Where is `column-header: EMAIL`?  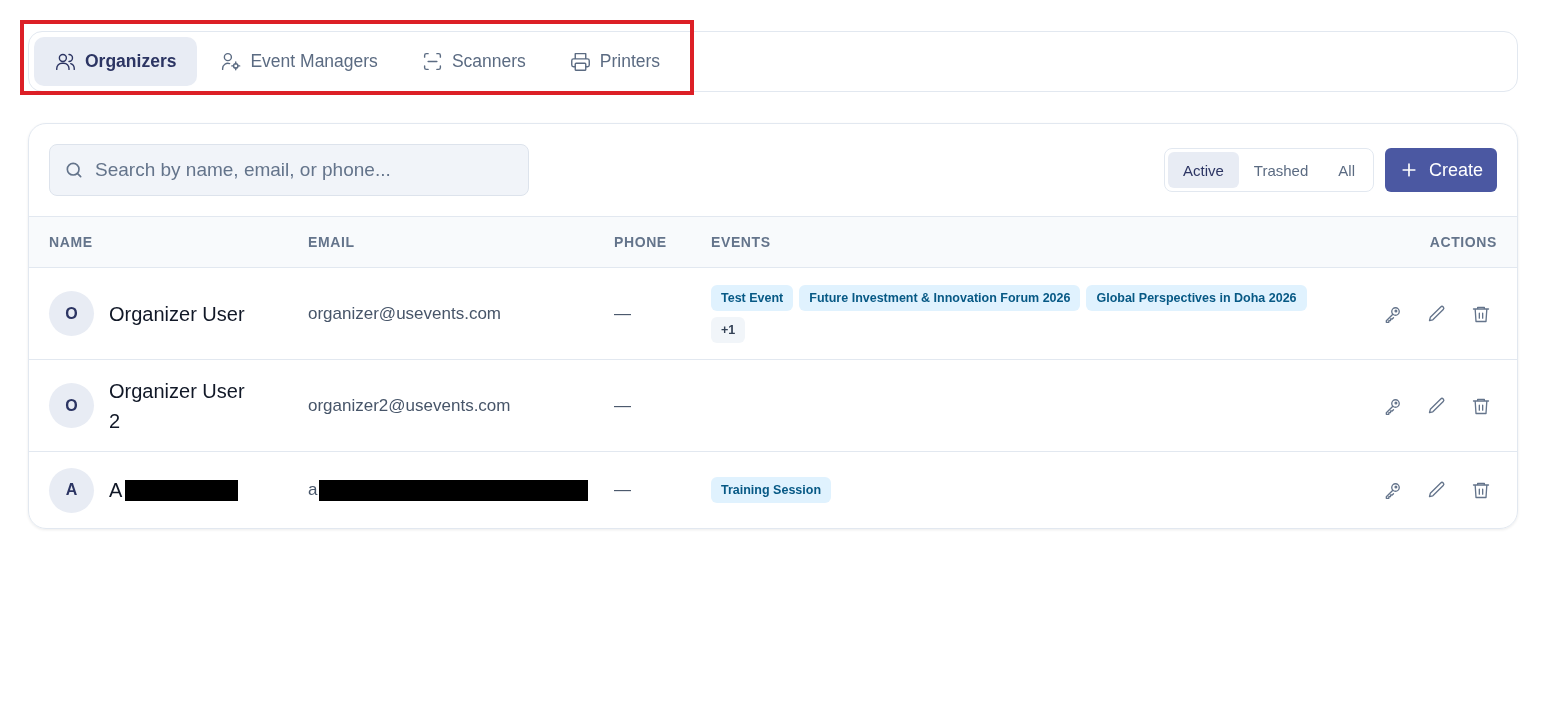 column-header: EMAIL is located at coordinates (332, 242).